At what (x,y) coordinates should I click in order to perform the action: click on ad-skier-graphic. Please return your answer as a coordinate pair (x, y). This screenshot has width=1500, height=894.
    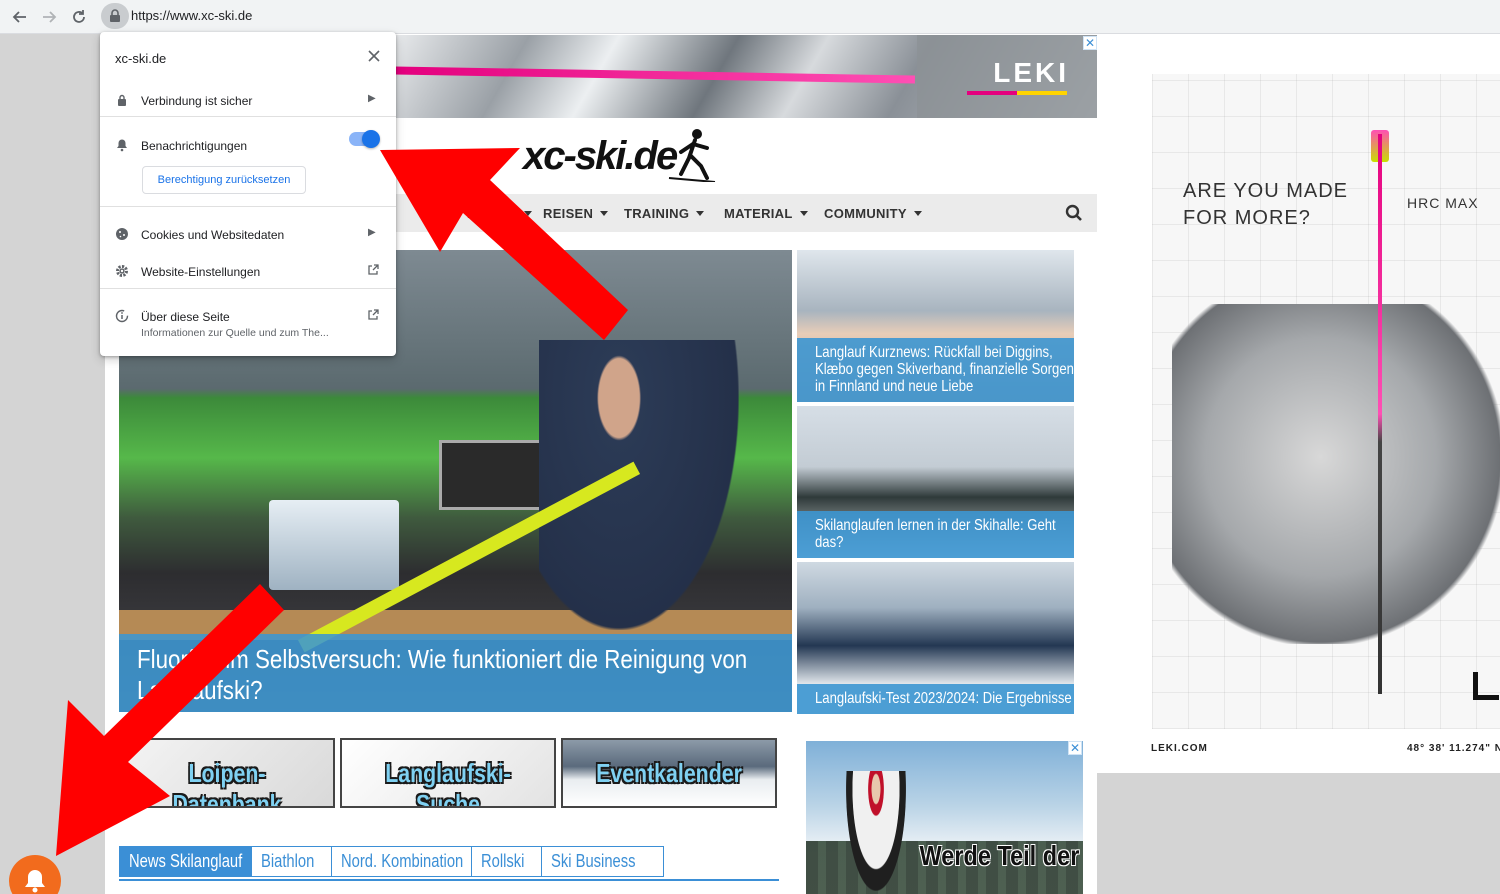
    Looking at the image, I should click on (876, 831).